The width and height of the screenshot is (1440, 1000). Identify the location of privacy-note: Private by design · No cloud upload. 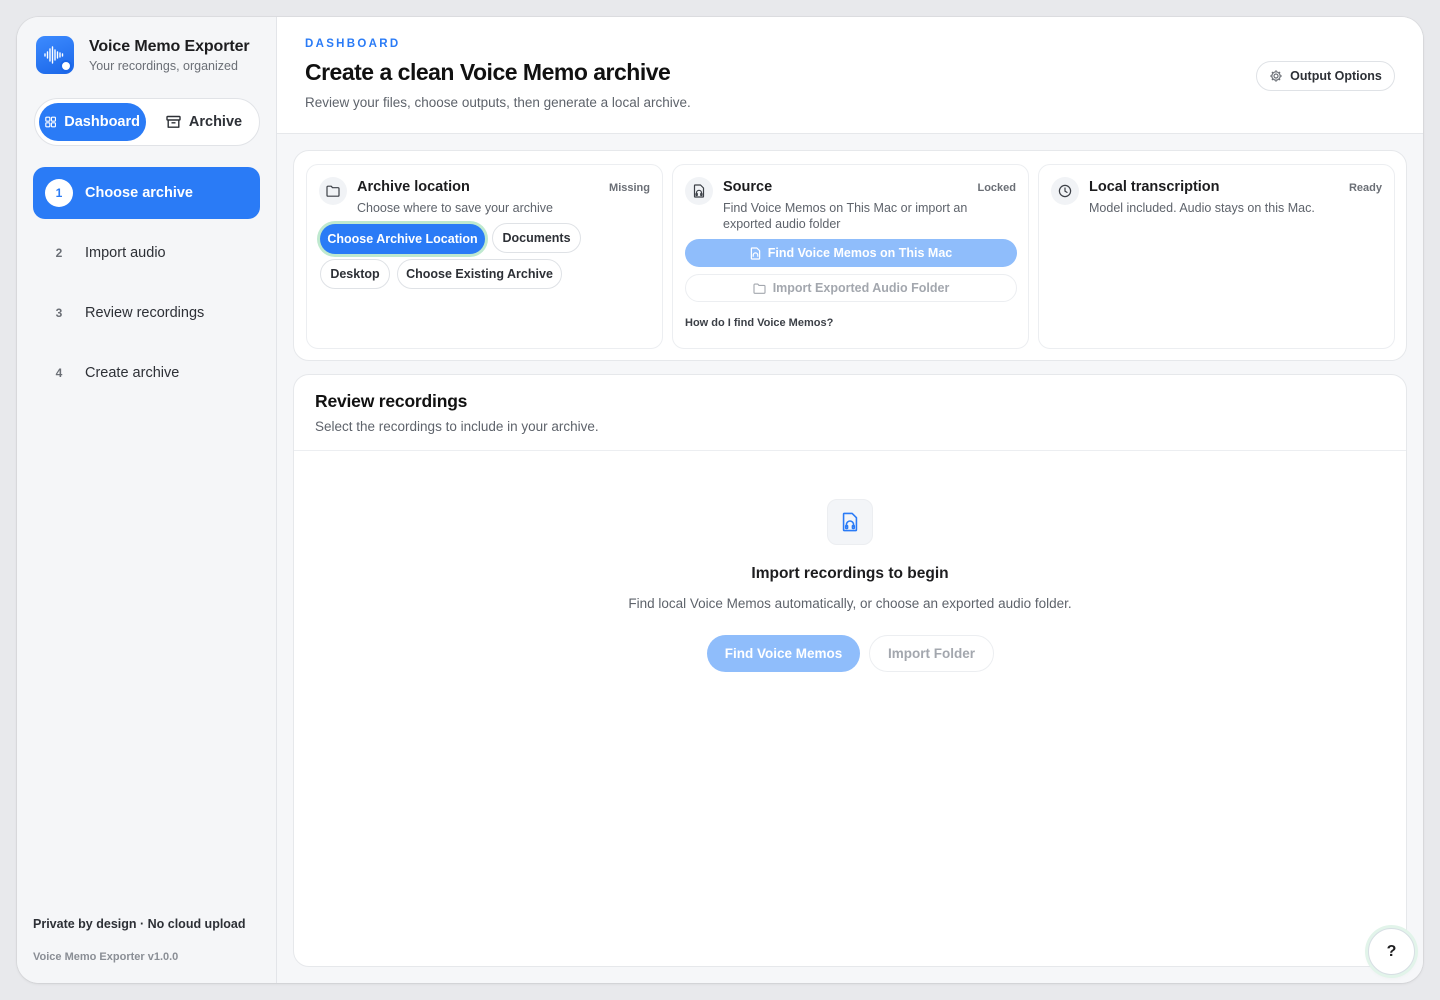
(139, 924).